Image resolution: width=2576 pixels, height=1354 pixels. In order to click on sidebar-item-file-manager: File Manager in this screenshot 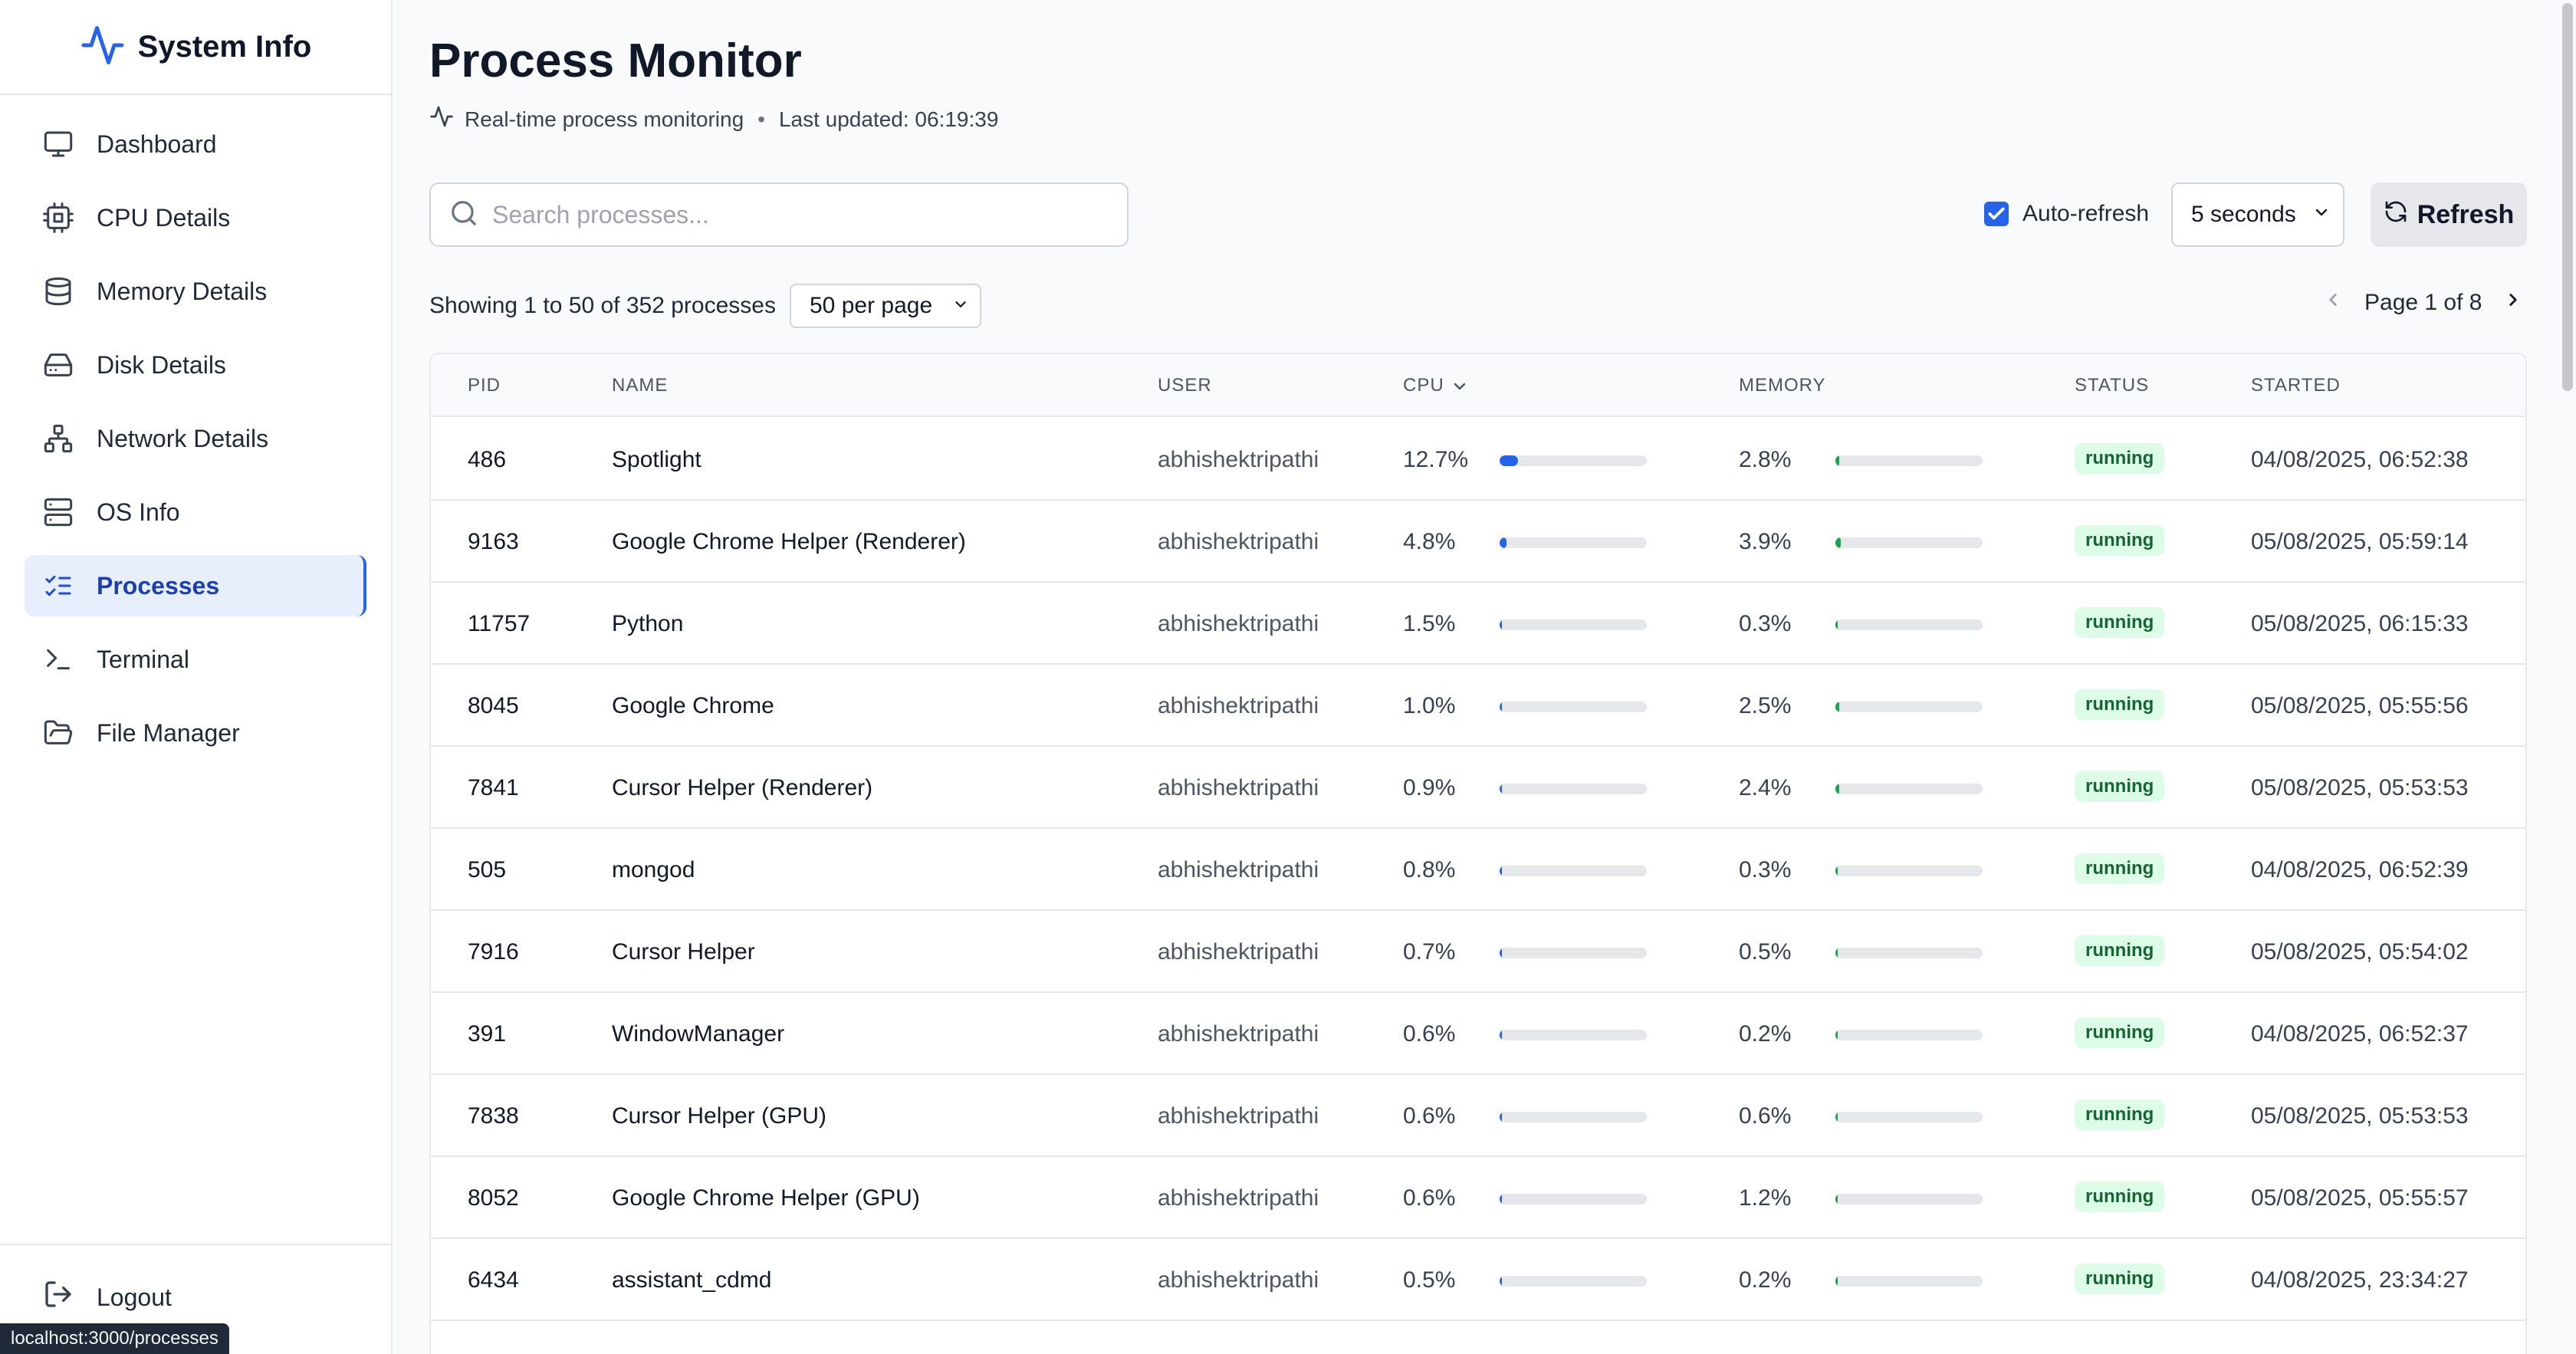, I will do `click(195, 733)`.